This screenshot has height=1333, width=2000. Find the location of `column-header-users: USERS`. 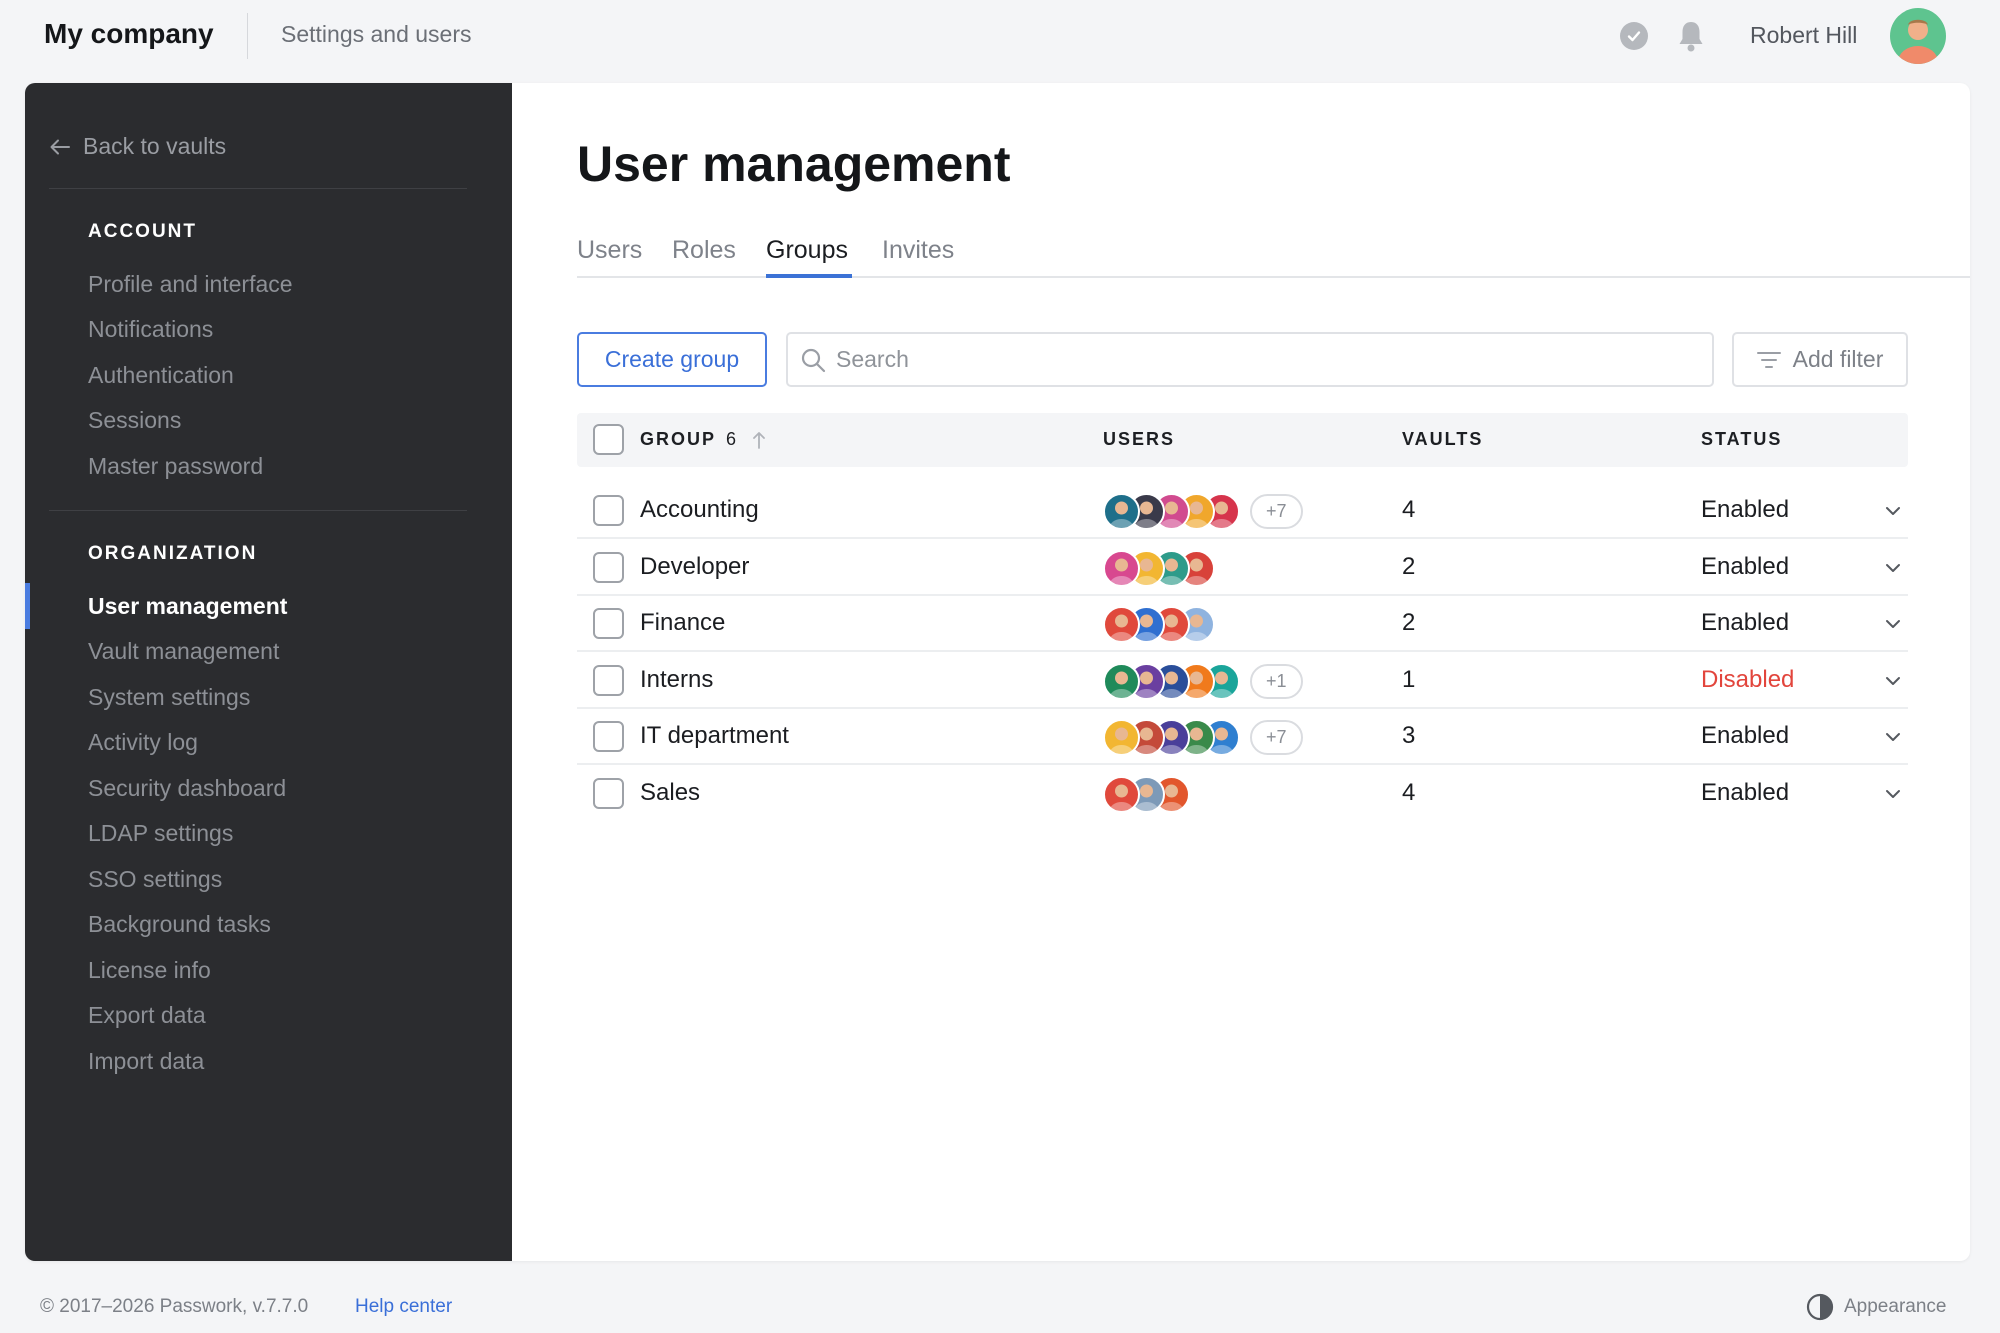

column-header-users: USERS is located at coordinates (1139, 439).